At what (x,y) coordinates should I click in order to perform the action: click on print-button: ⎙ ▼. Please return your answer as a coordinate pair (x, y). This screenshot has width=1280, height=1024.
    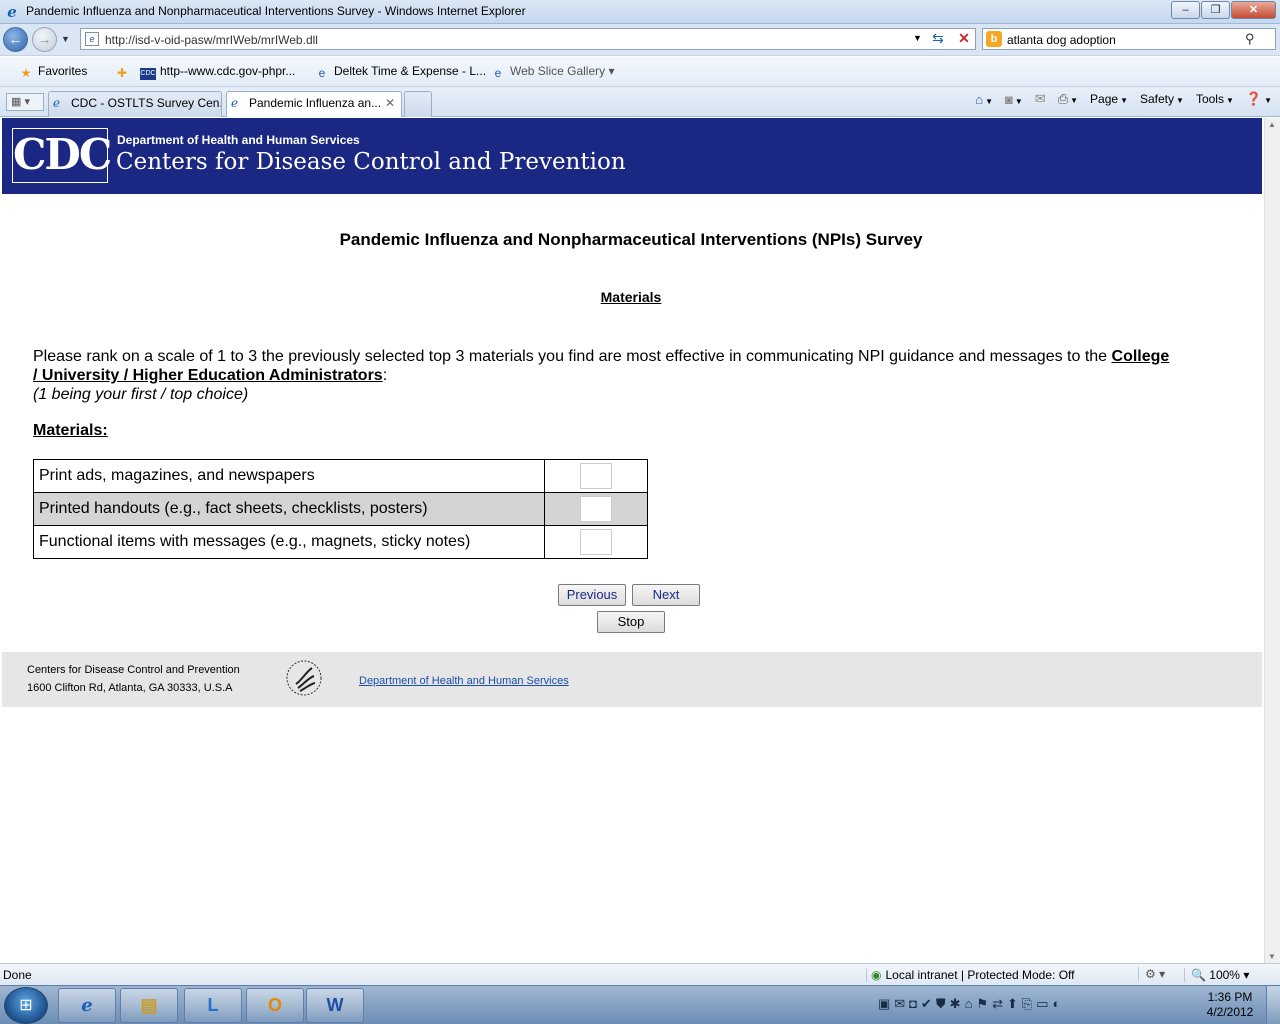
    Looking at the image, I should click on (1068, 99).